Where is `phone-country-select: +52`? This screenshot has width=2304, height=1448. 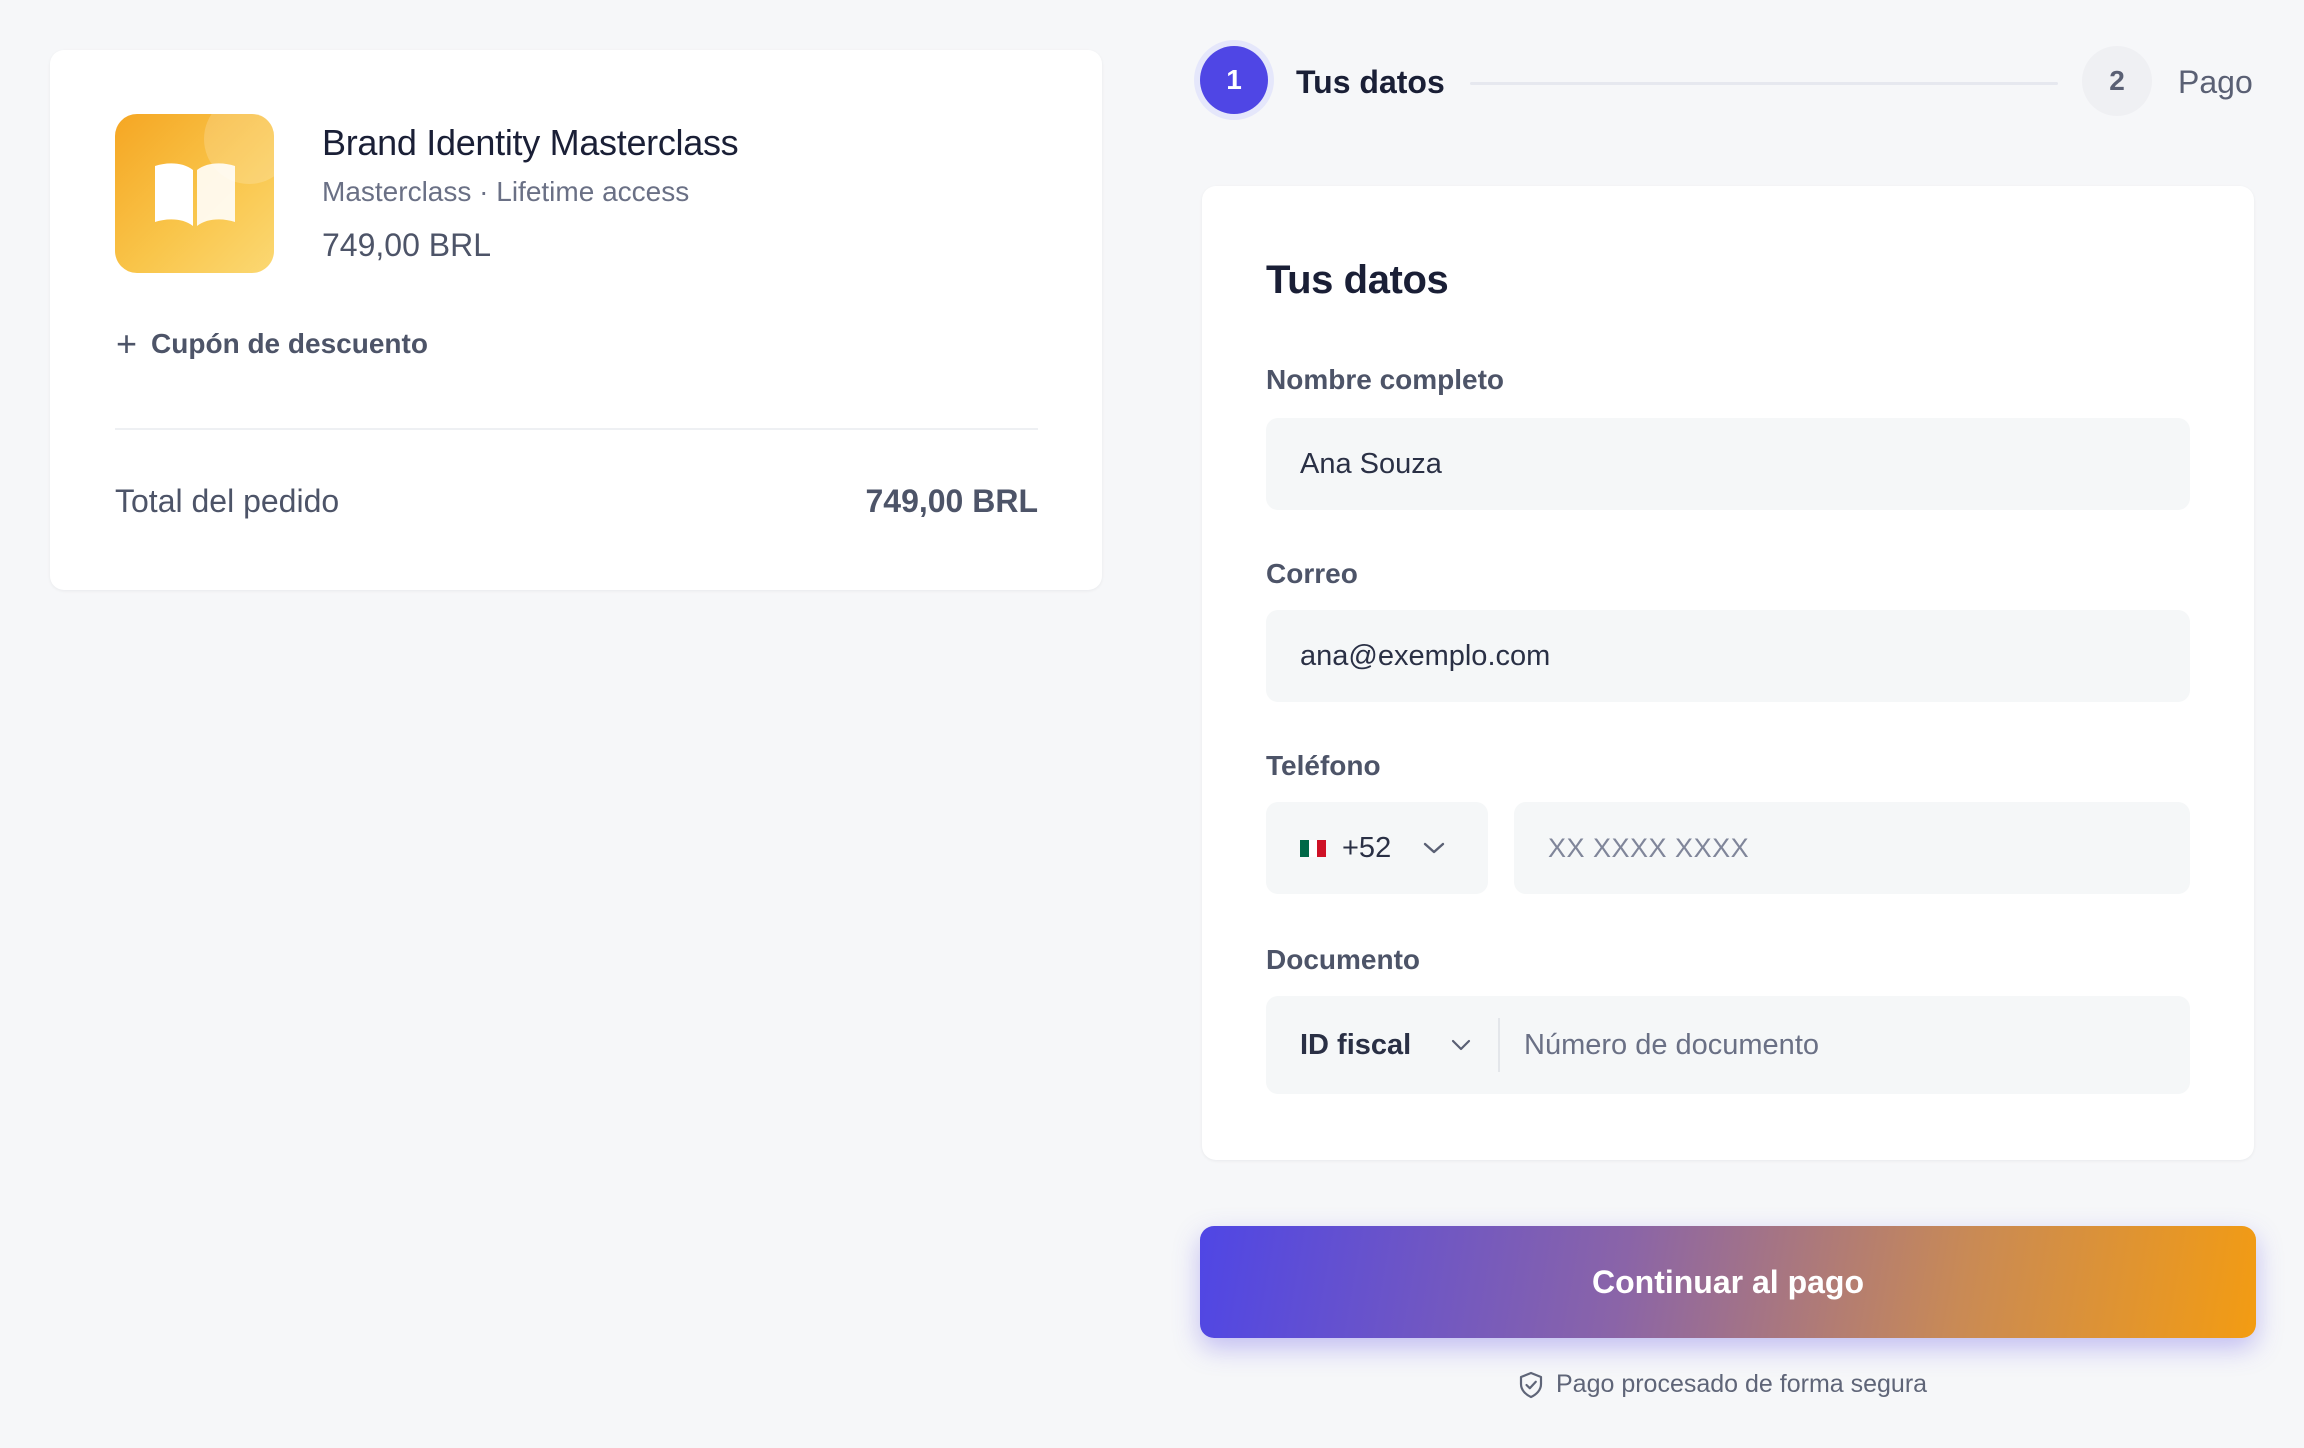 phone-country-select: +52 is located at coordinates (1377, 848).